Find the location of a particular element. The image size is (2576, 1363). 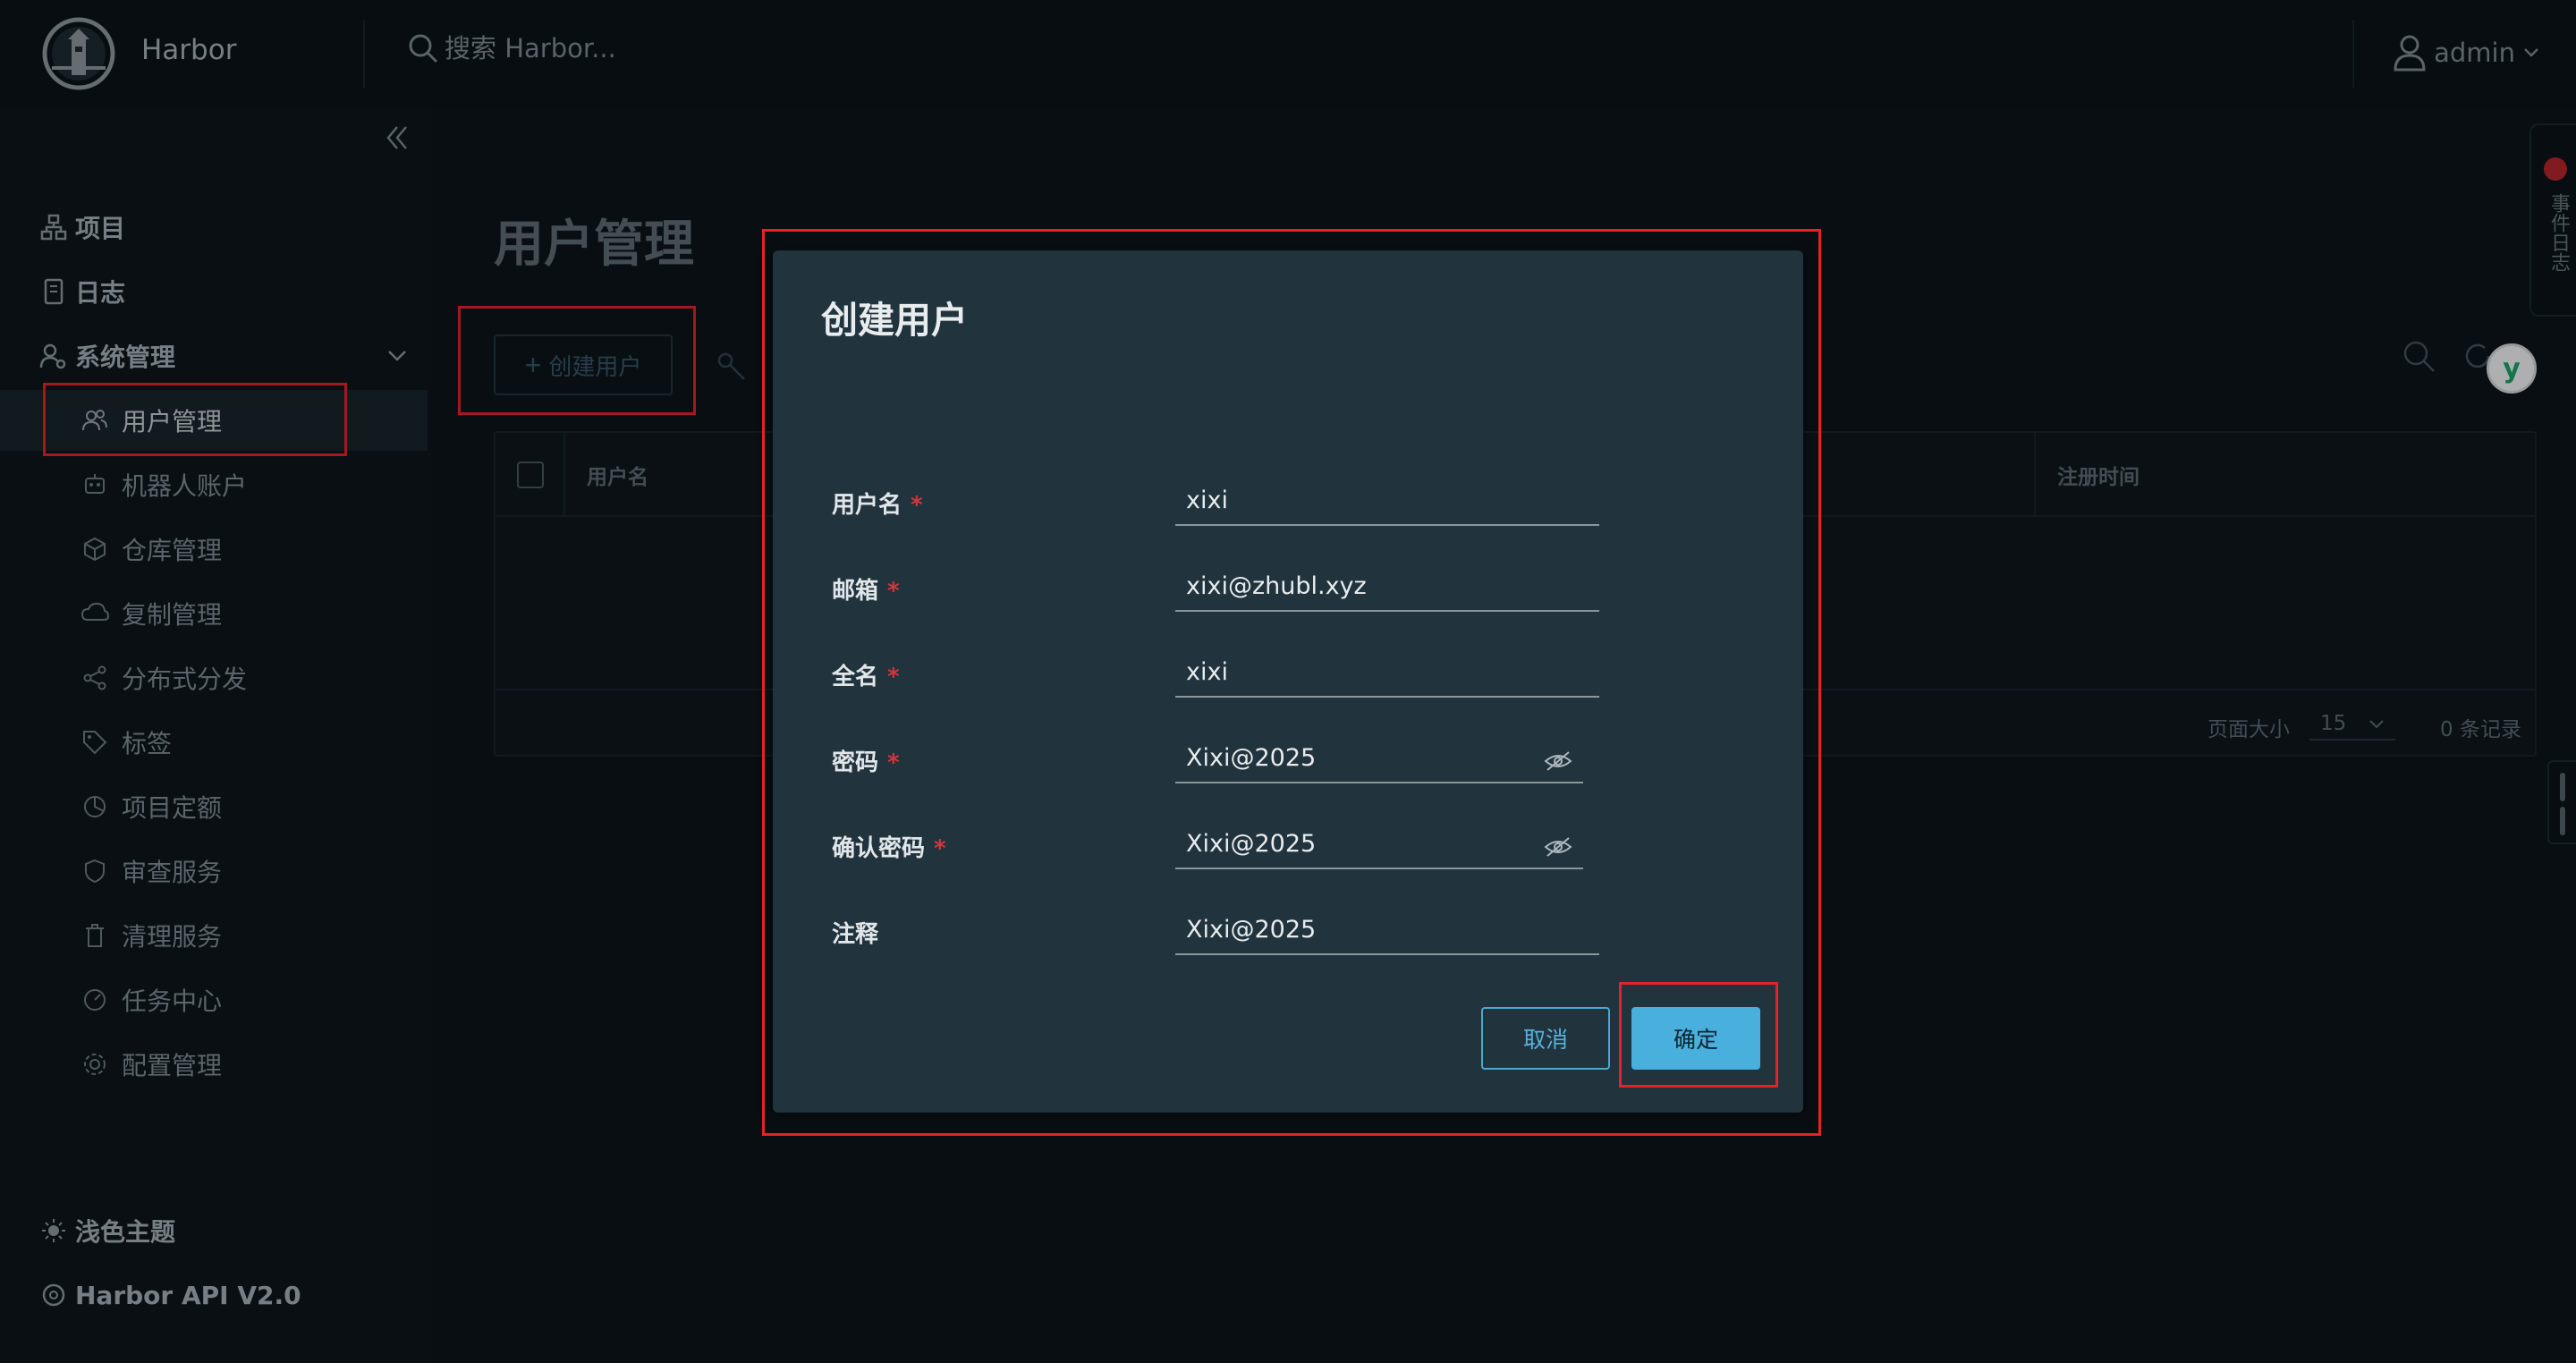

comment-label: 注释 is located at coordinates (855, 935).